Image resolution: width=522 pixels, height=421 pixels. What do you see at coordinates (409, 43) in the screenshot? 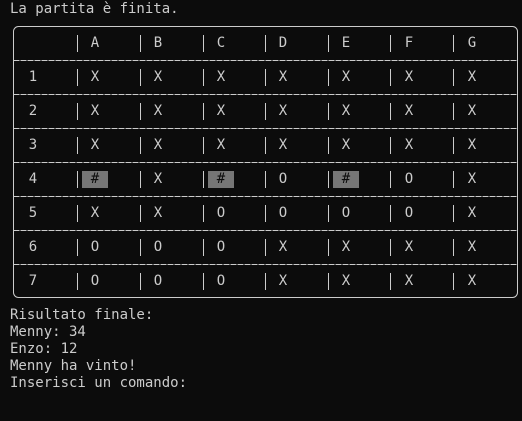
I see `column-header-f: F` at bounding box center [409, 43].